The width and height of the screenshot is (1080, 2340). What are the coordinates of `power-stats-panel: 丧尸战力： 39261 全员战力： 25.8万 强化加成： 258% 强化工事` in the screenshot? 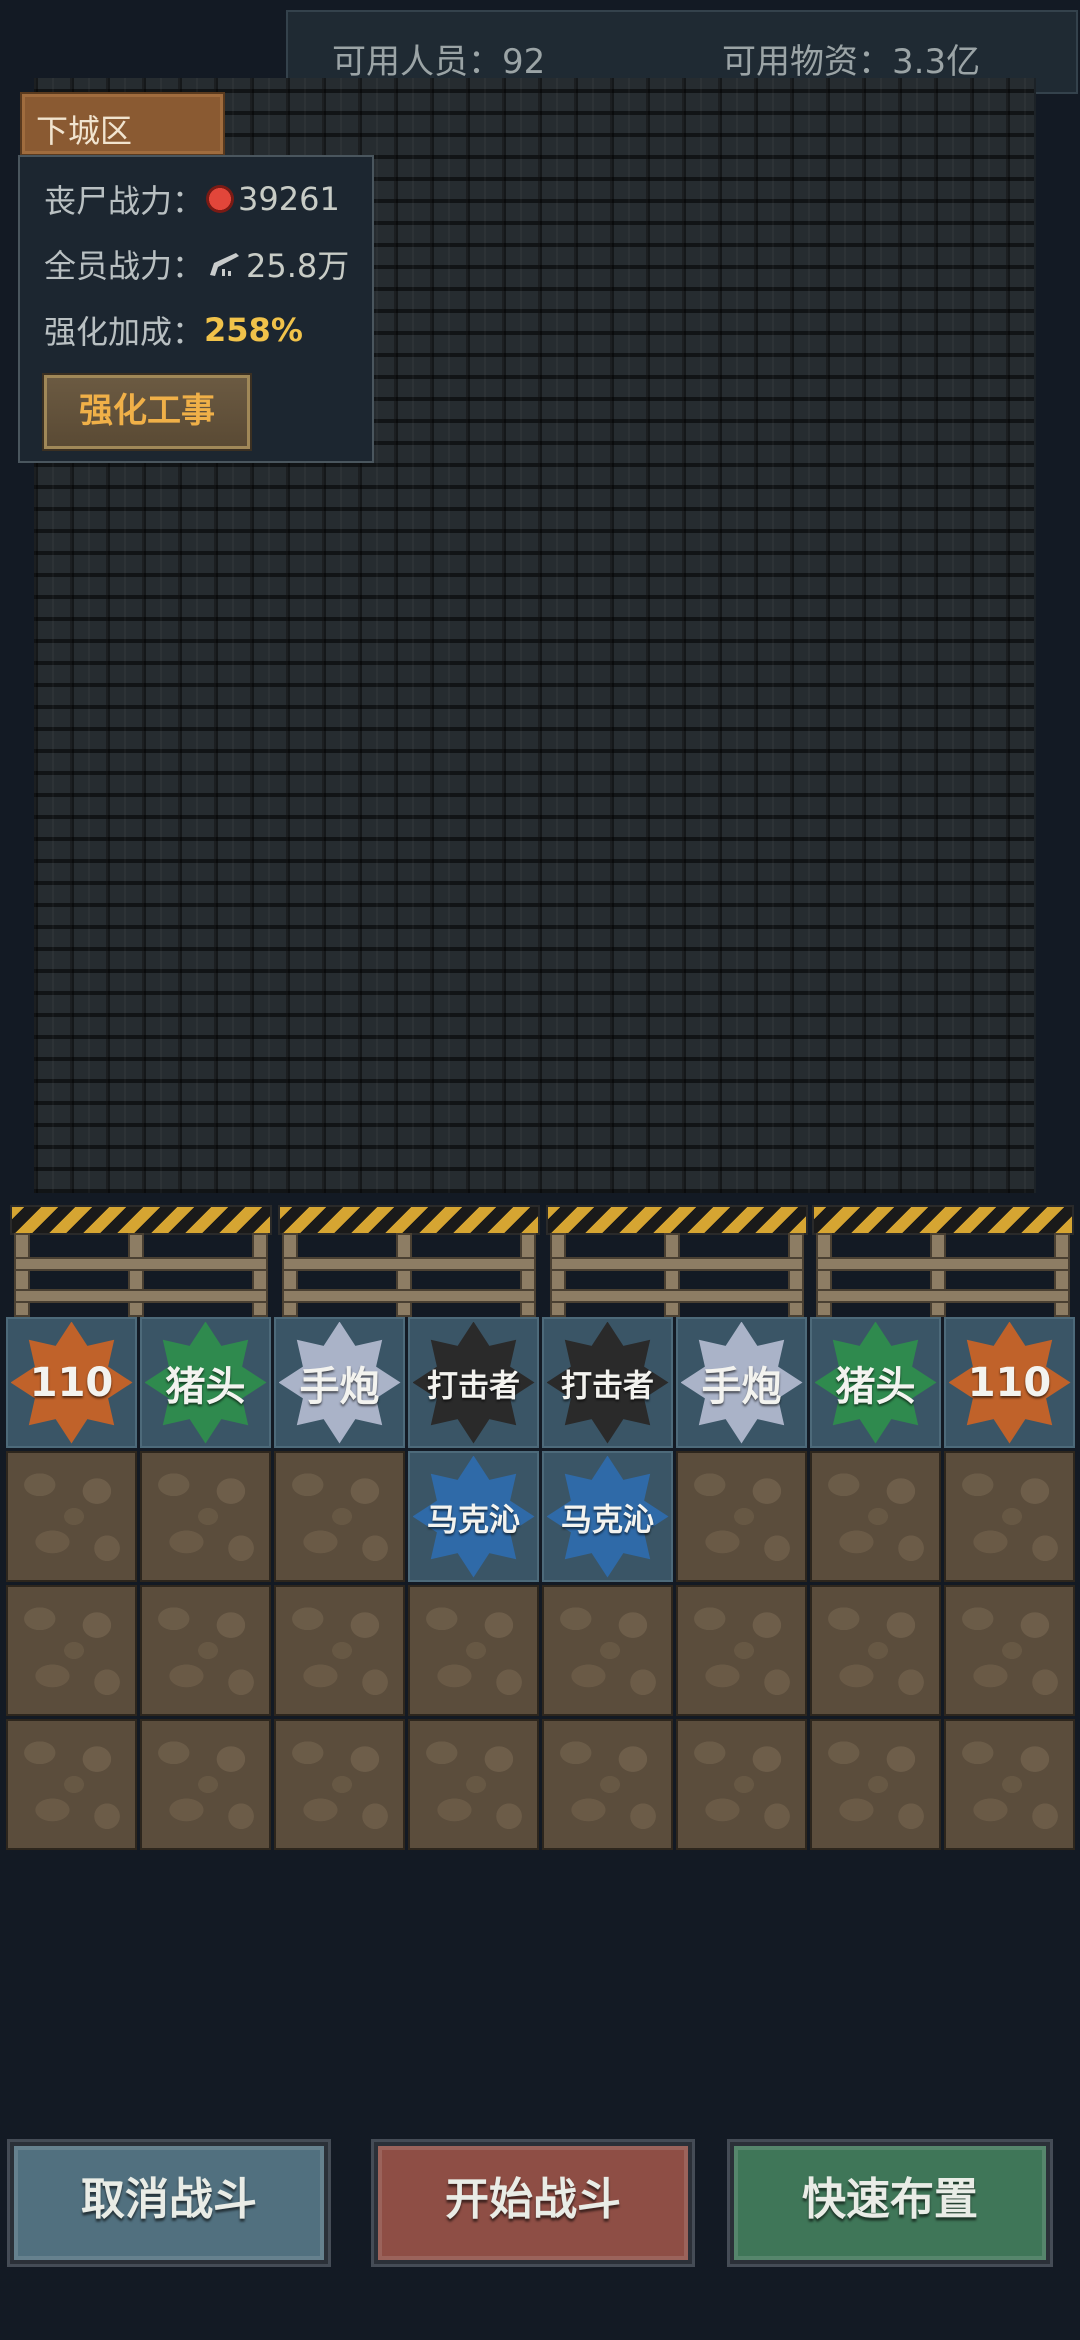 It's located at (196, 309).